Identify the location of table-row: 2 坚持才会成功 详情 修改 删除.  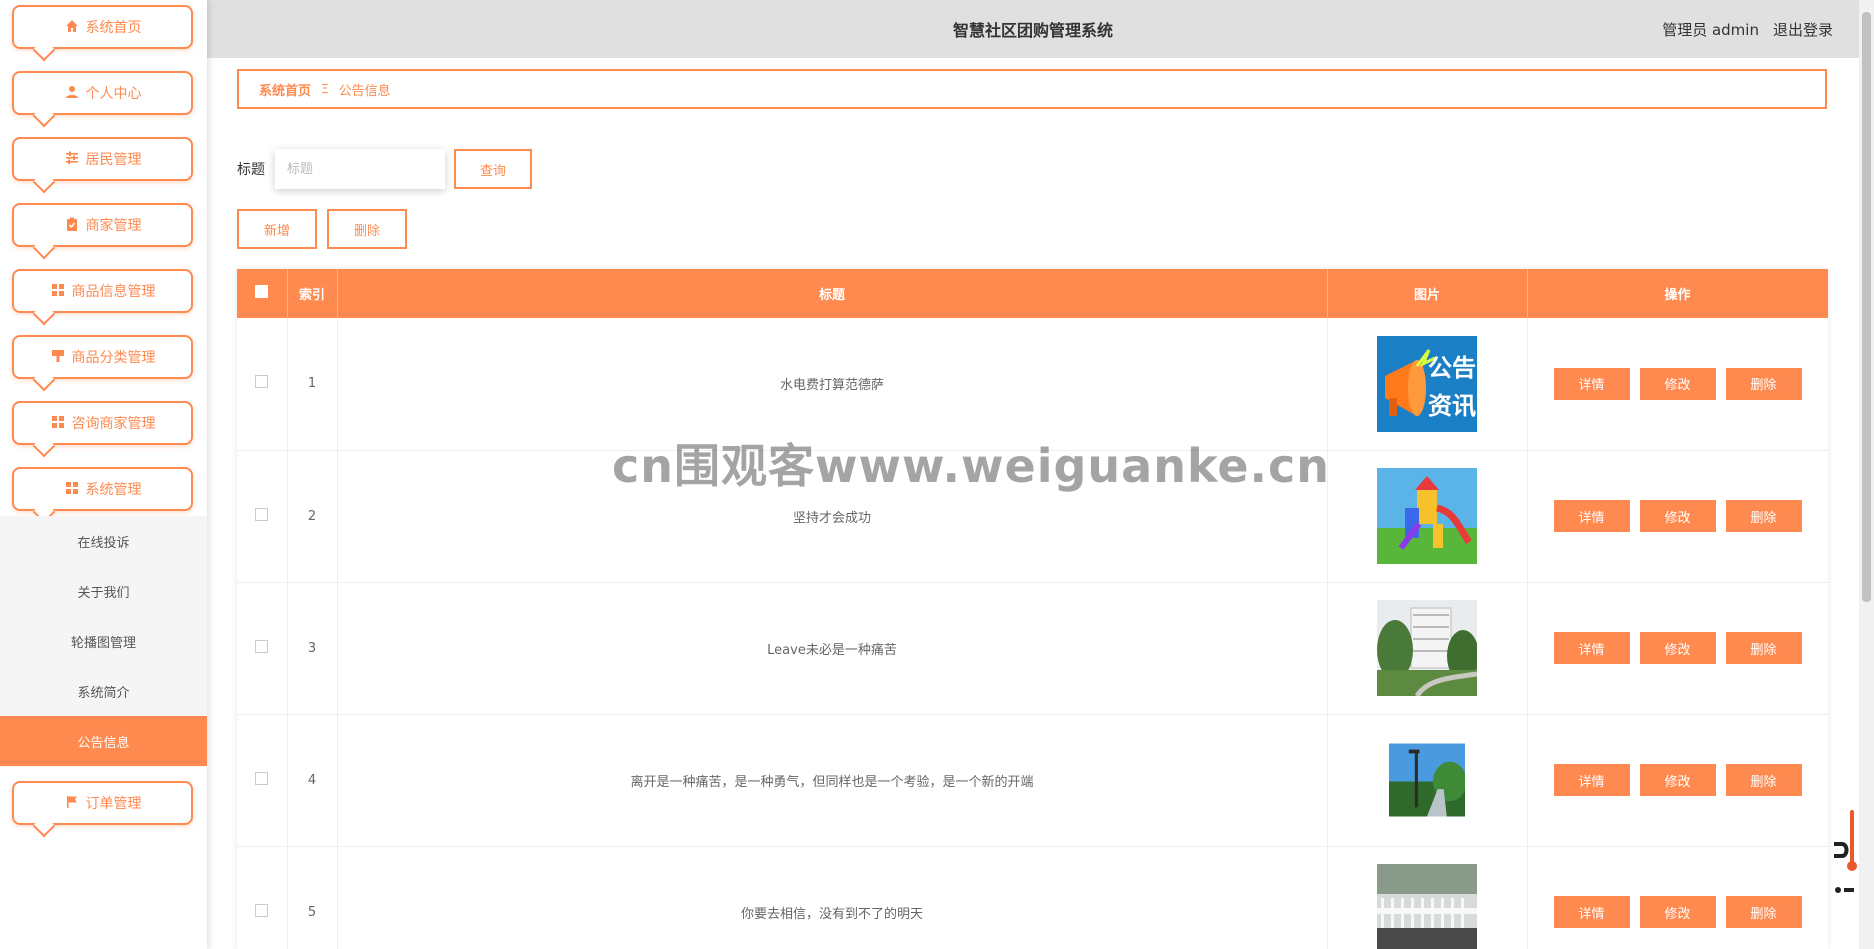
(1032, 516).